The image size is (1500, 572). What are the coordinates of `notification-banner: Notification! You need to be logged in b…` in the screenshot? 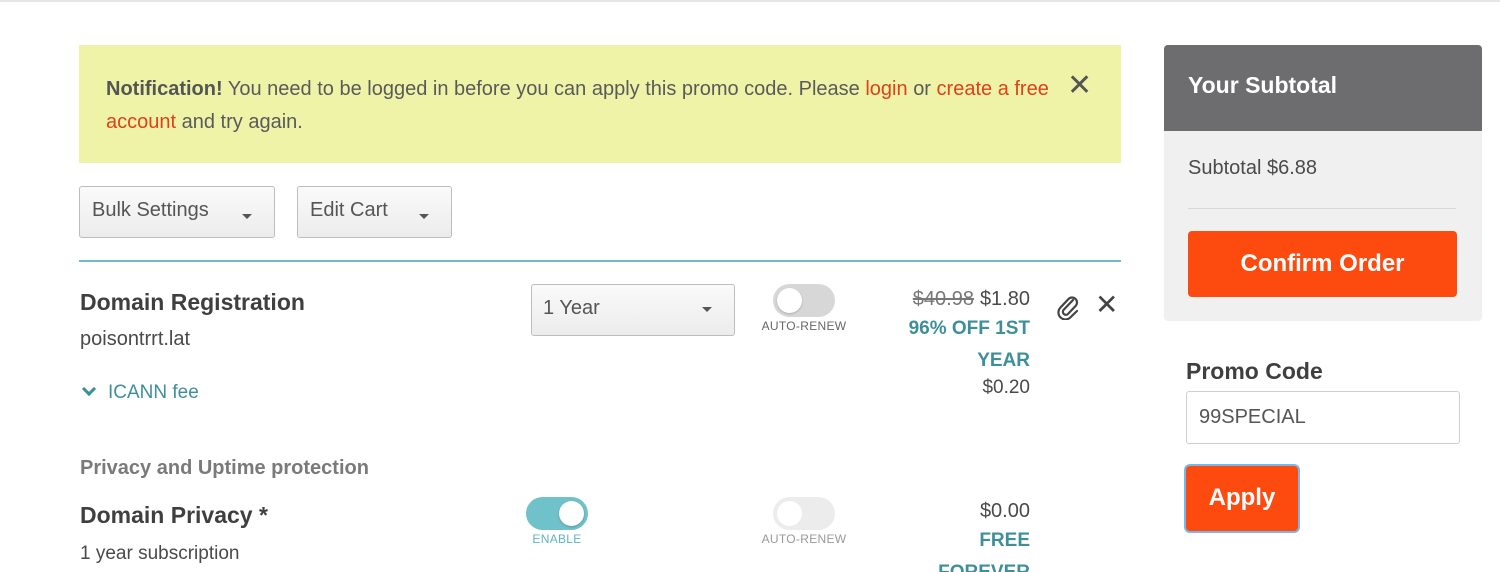 It's located at (600, 104).